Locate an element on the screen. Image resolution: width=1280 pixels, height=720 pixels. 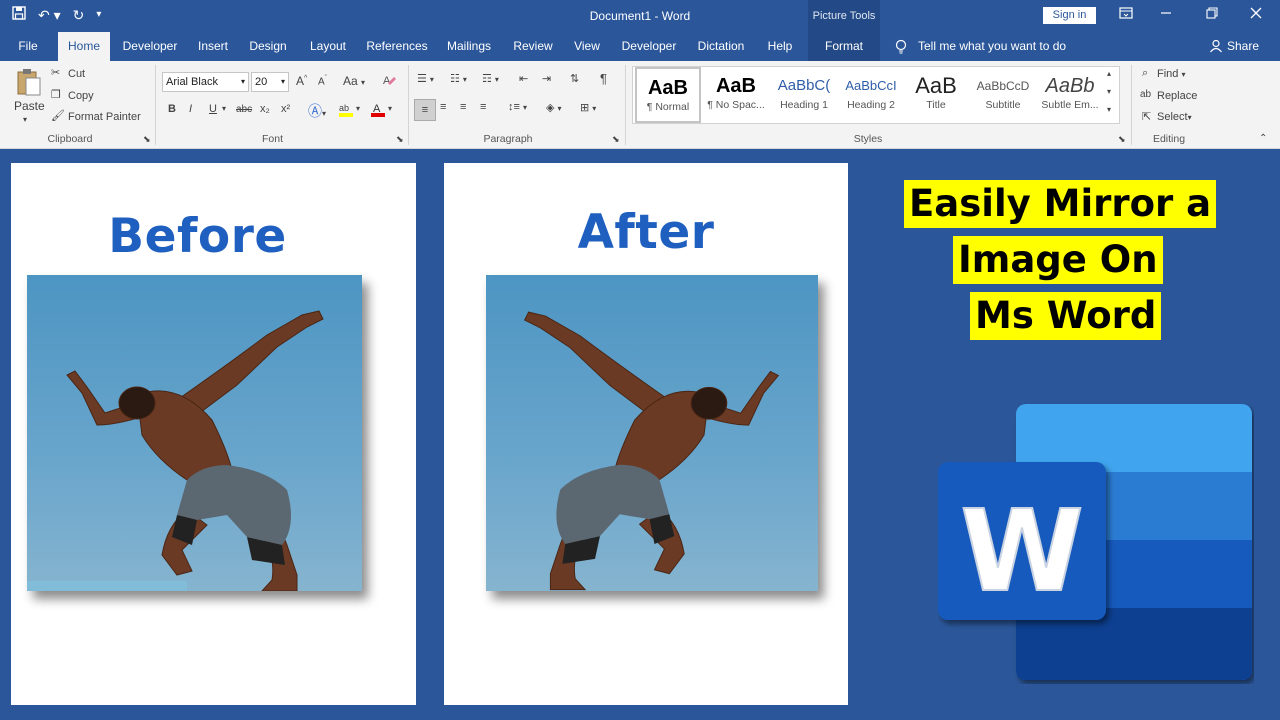
after-heading: After is located at coordinates (646, 232).